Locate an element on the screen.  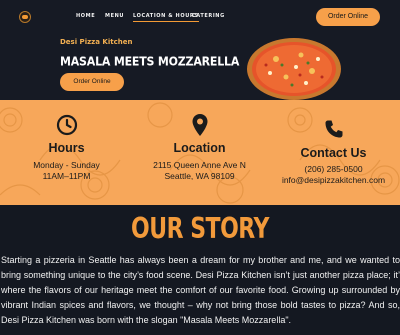
contact-email: info@desipizzakitchen.com is located at coordinates (333, 180).